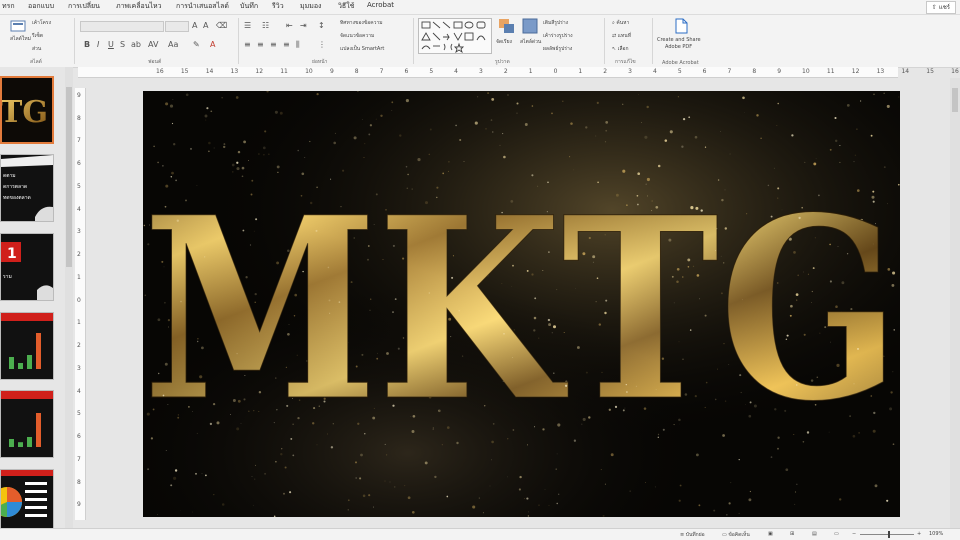  Describe the element at coordinates (122, 45) in the screenshot. I see `shadow-icon: S` at that location.